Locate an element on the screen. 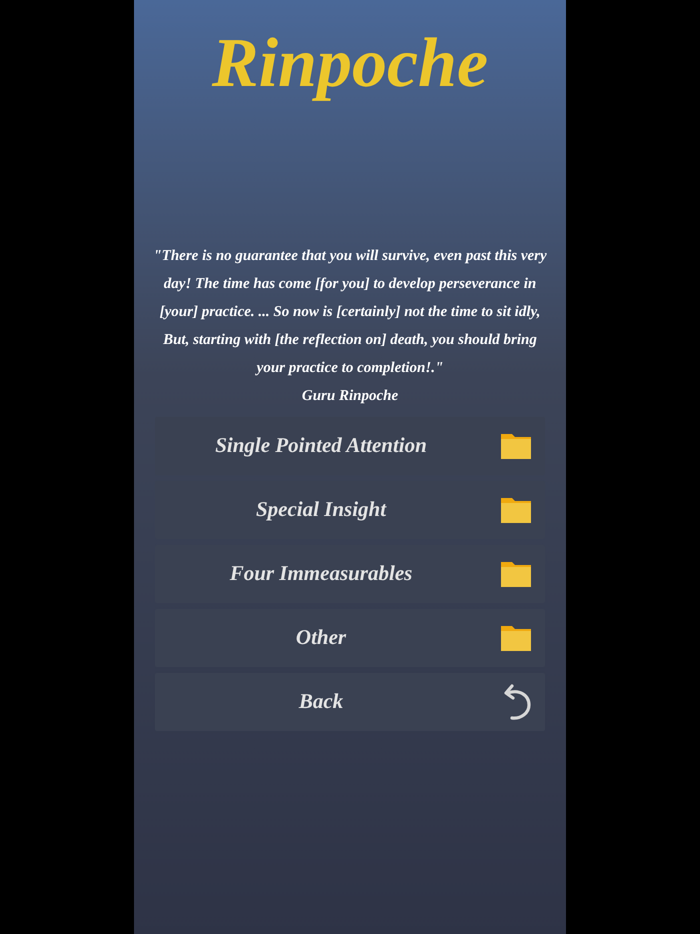 The height and width of the screenshot is (934, 700). quote-author: Guru Rinpoche is located at coordinates (350, 396).